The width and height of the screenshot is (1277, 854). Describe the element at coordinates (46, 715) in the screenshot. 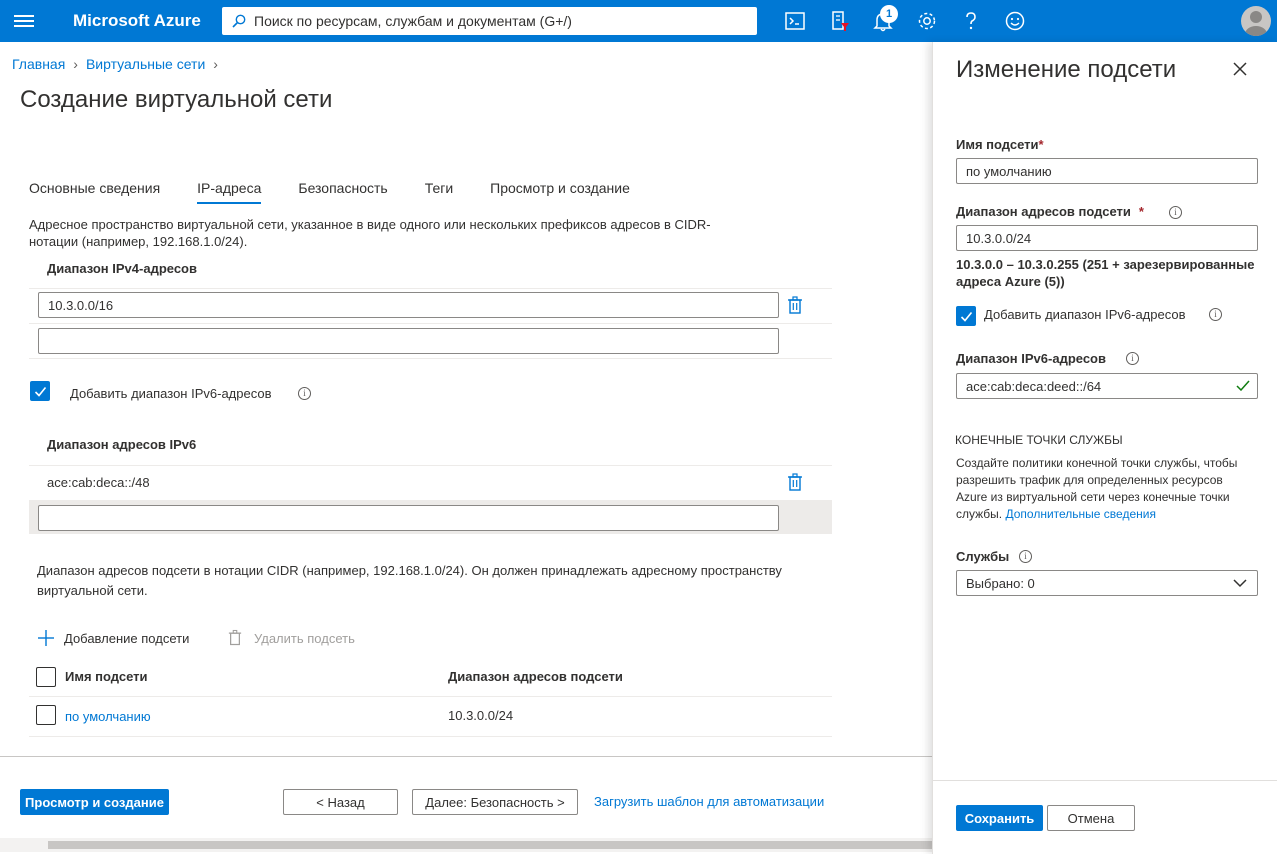

I see `row-checkbox` at that location.